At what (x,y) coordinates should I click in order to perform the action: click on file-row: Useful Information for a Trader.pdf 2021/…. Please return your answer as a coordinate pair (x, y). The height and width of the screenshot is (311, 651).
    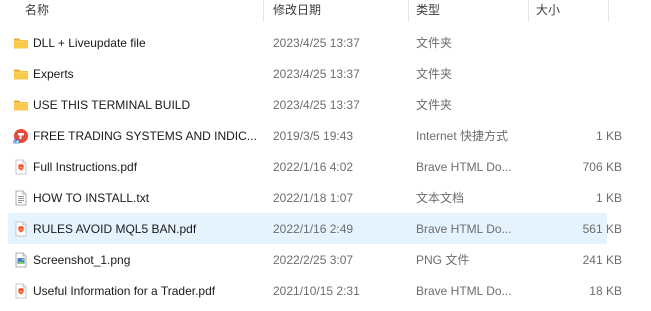
    Looking at the image, I should click on (325, 290).